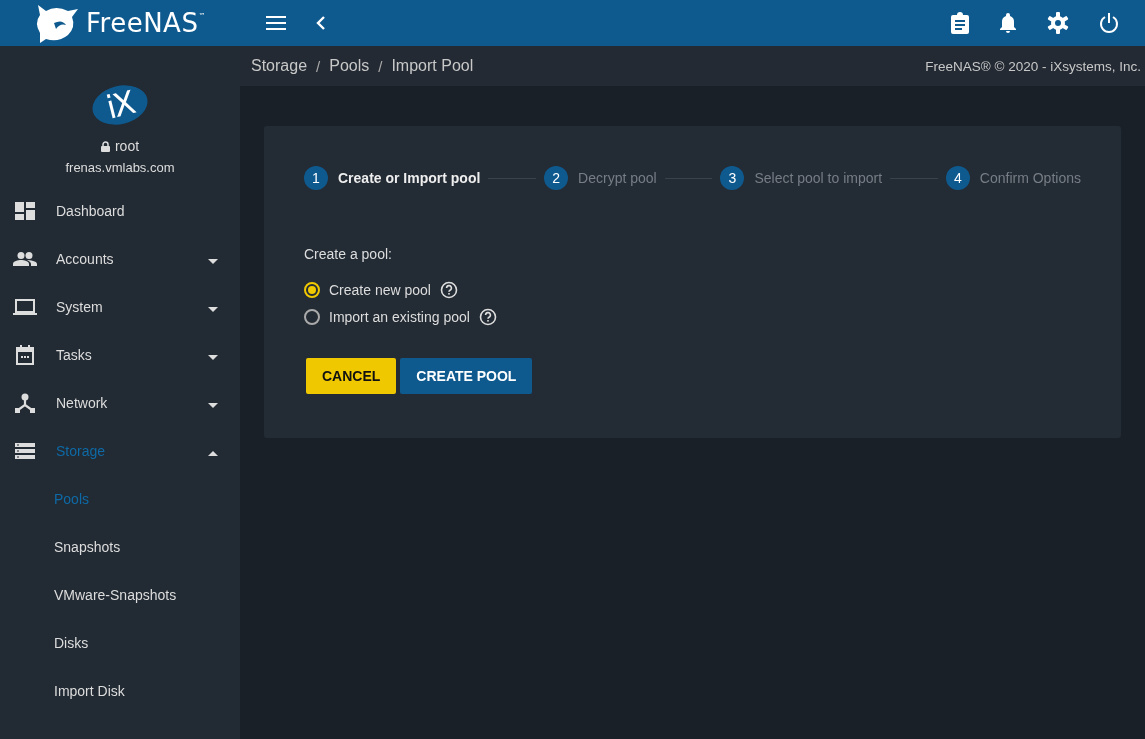 This screenshot has height=739, width=1145. What do you see at coordinates (556, 178) in the screenshot?
I see `step-number: 2` at bounding box center [556, 178].